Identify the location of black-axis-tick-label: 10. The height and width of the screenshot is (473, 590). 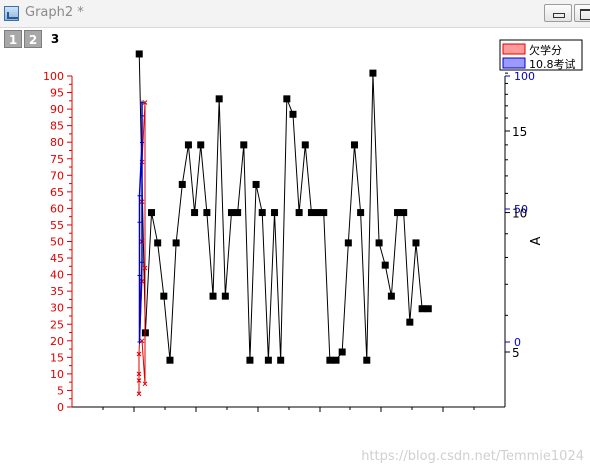
(519, 214).